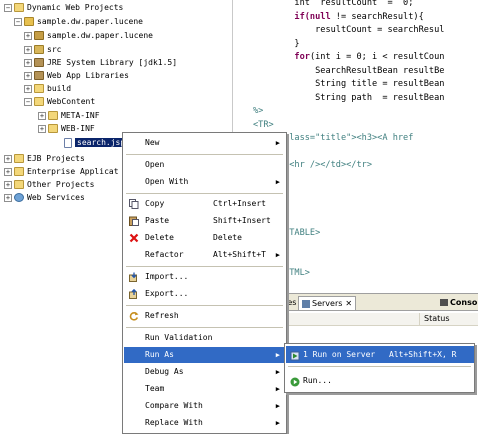 The image size is (478, 434). What do you see at coordinates (42, 50) in the screenshot?
I see `tree-item: + src` at bounding box center [42, 50].